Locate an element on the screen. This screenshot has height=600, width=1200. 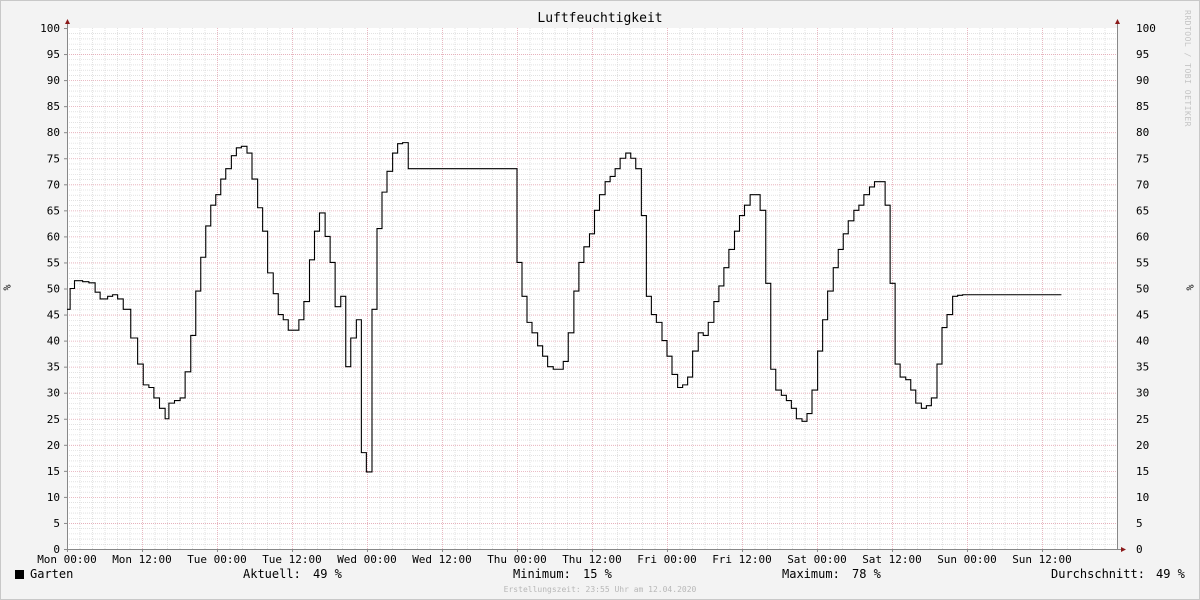
y-tick-label-right: 10 is located at coordinates (1142, 497).